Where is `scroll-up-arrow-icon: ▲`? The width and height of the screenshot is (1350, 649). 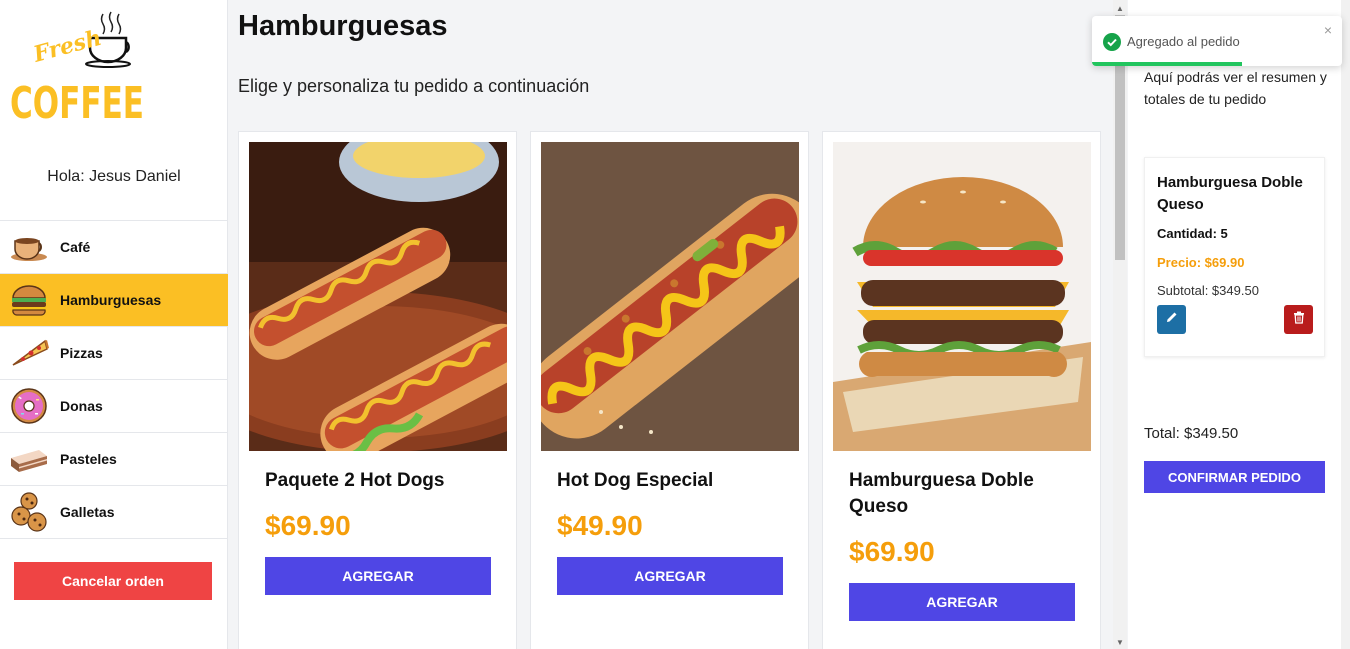 scroll-up-arrow-icon: ▲ is located at coordinates (1120, 8).